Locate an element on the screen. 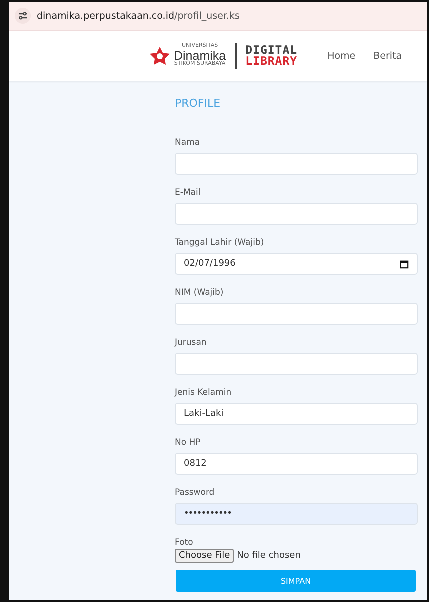  logo-name: Dinamika is located at coordinates (200, 56).